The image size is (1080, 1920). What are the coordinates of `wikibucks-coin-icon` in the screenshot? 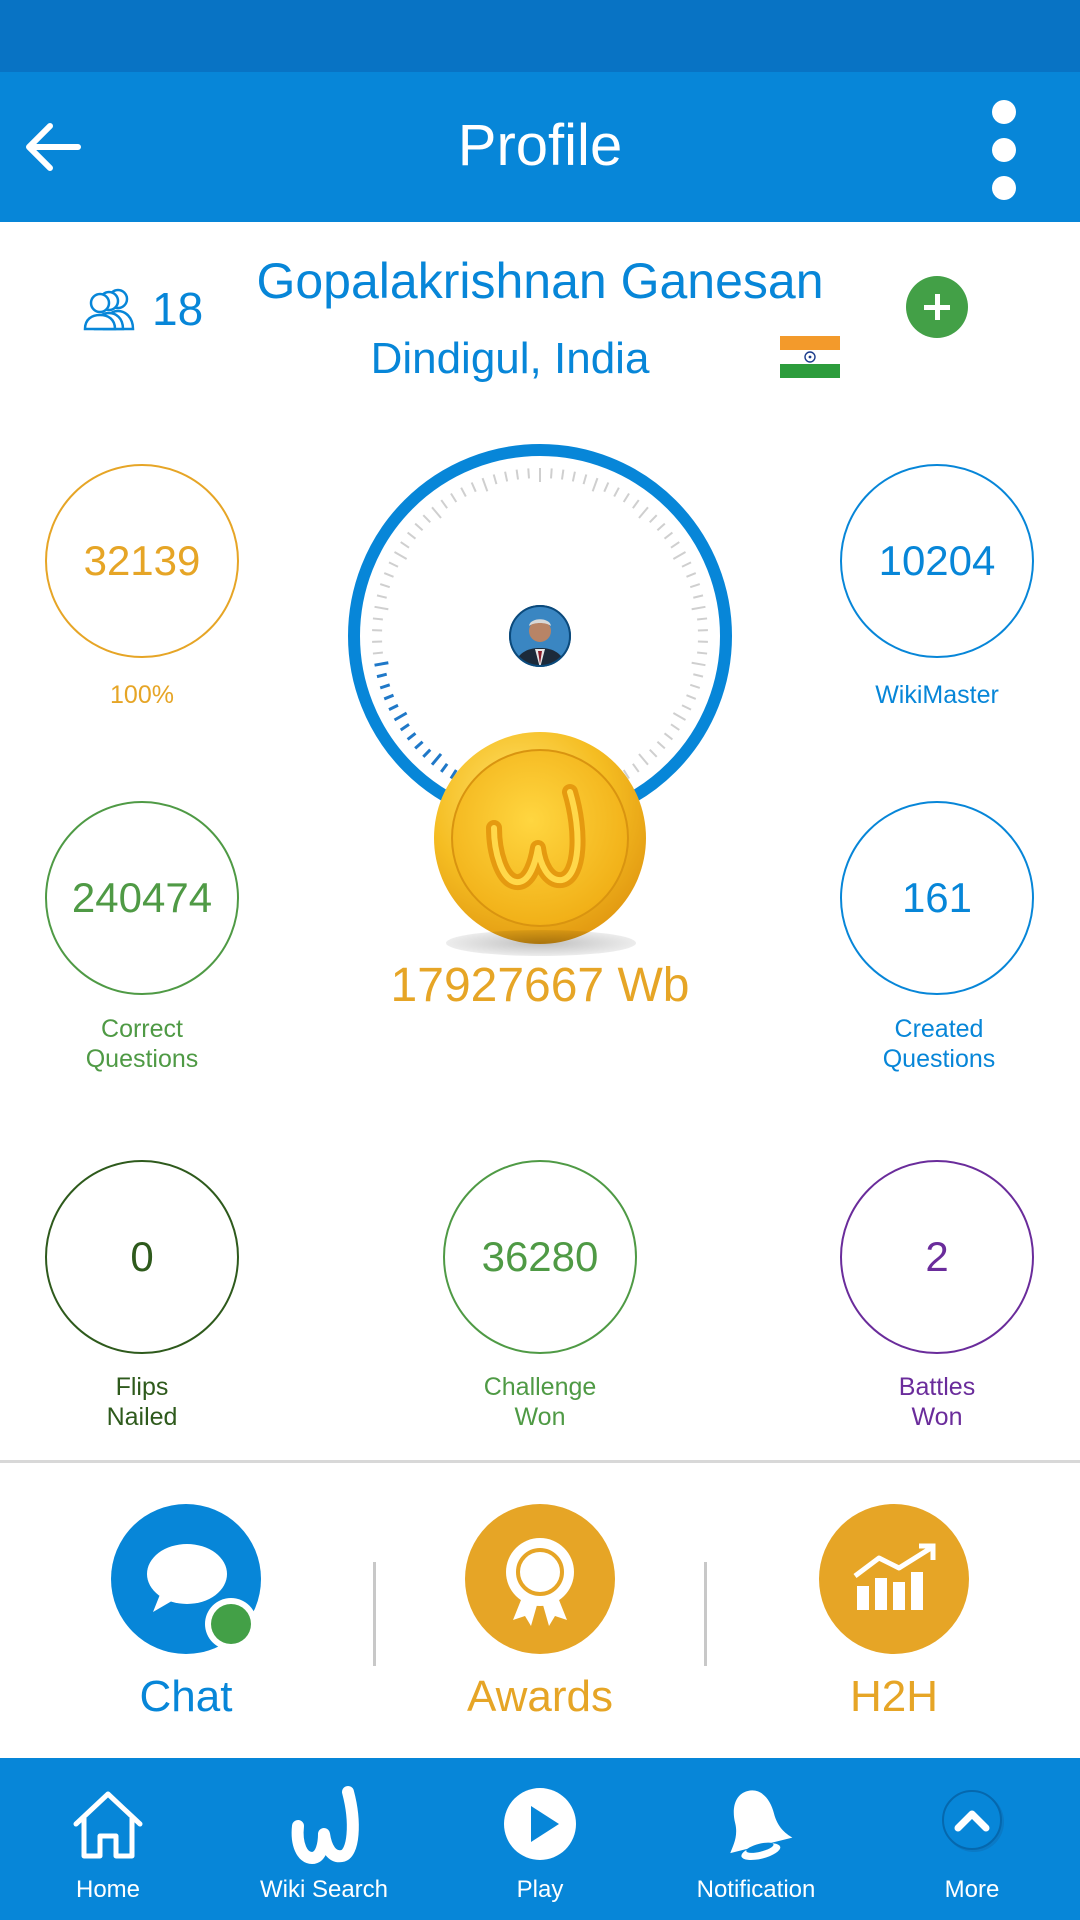 It's located at (540, 838).